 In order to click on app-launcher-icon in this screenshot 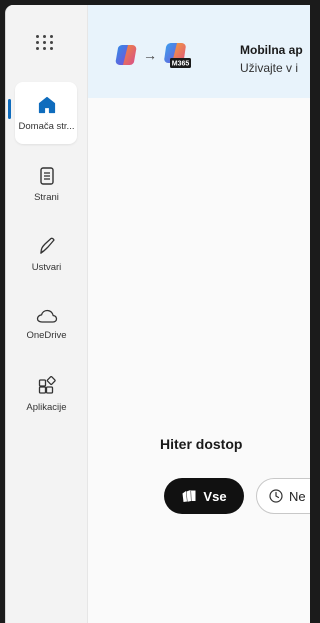, I will do `click(45, 42)`.